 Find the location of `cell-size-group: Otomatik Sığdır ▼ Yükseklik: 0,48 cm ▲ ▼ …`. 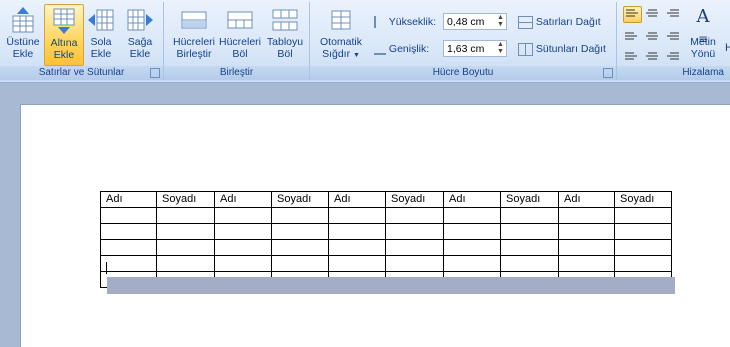

cell-size-group: Otomatik Sığdır ▼ Yükseklik: 0,48 cm ▲ ▼ … is located at coordinates (463, 41).